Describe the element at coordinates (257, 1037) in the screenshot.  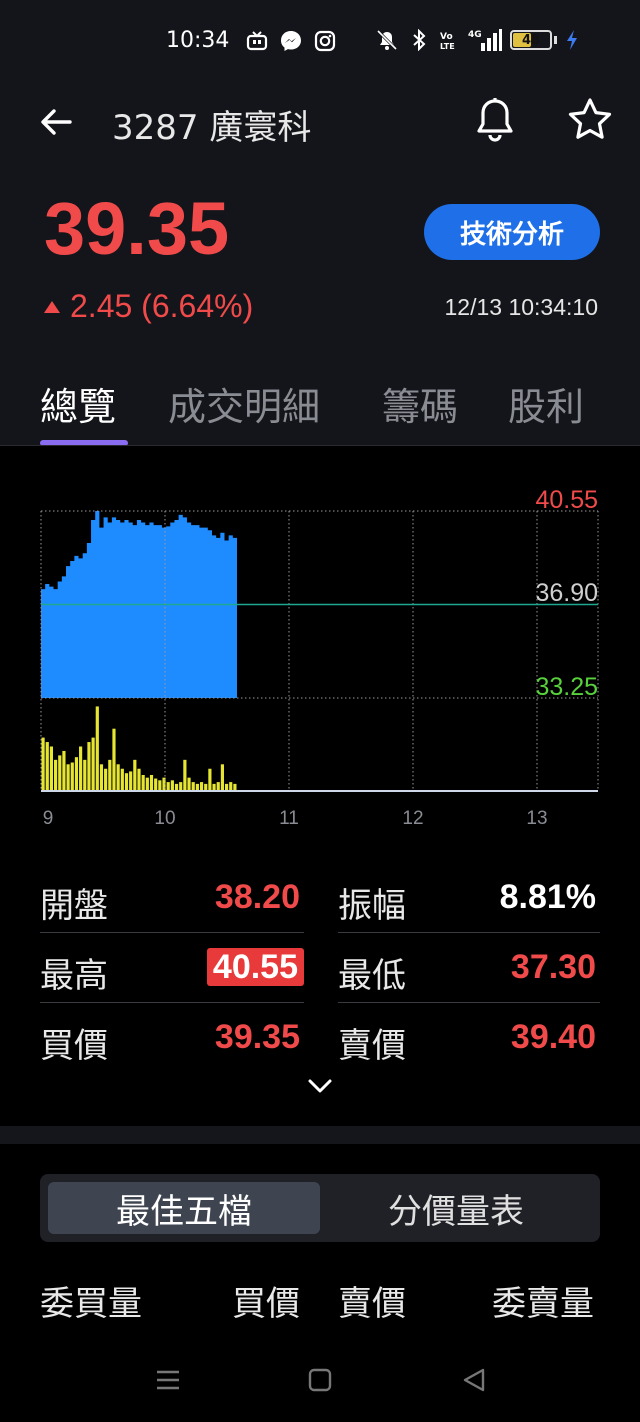
I see `bid-value: 39.35` at that location.